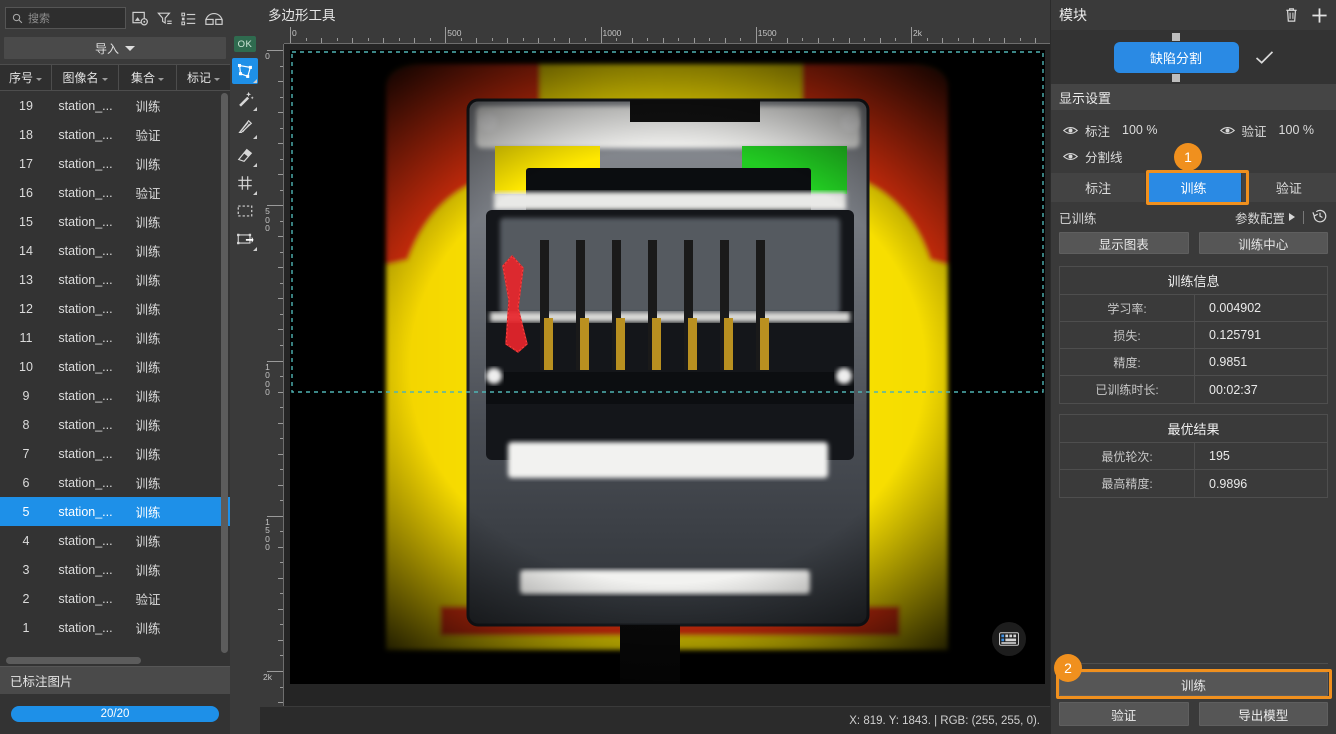 The height and width of the screenshot is (734, 1336). What do you see at coordinates (115, 308) in the screenshot?
I see `table-row: 12 station_... 训练` at bounding box center [115, 308].